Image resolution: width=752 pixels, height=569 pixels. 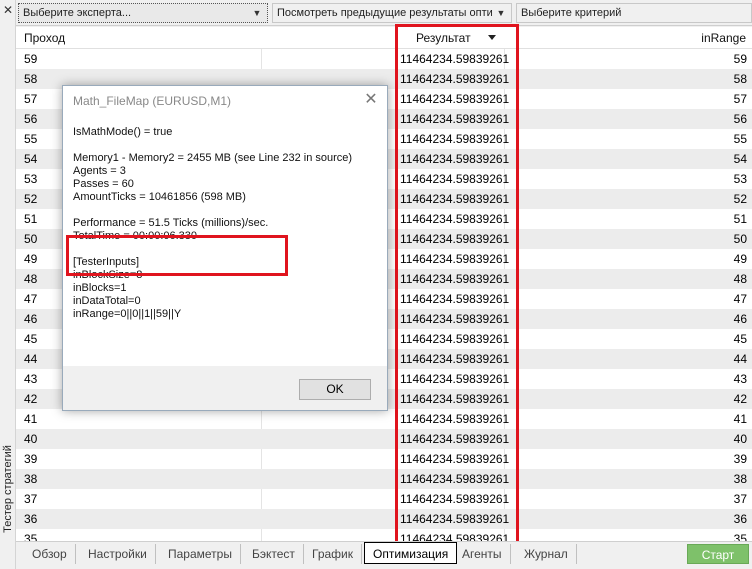 What do you see at coordinates (31, 299) in the screenshot?
I see `pass-cell: 47` at bounding box center [31, 299].